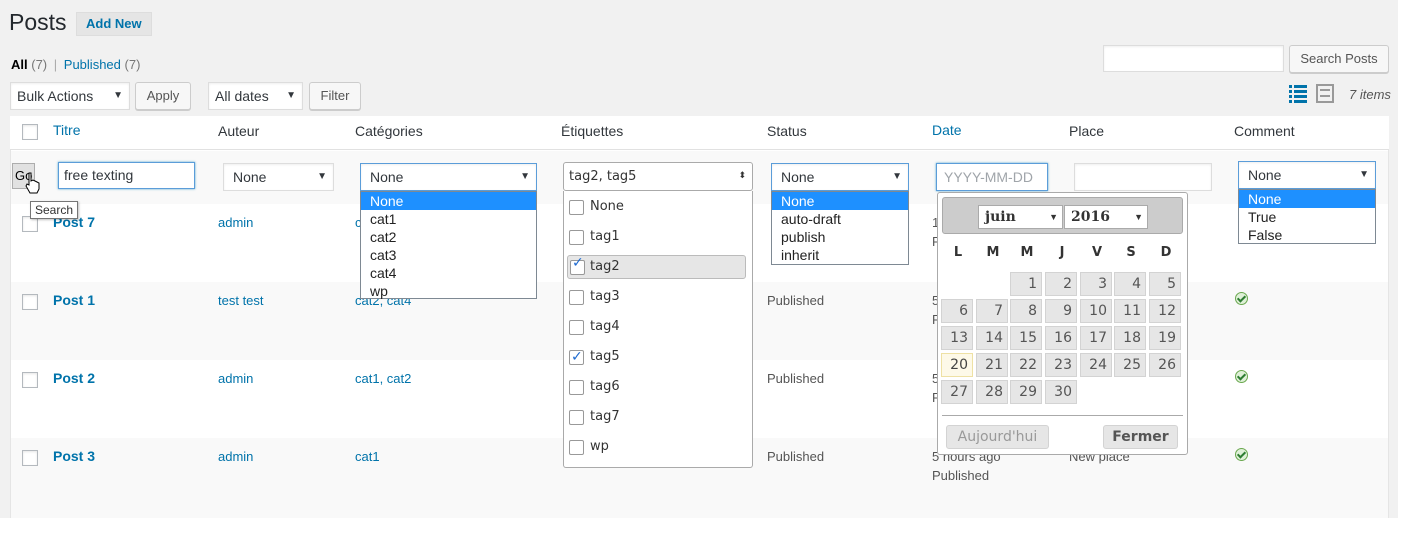 This screenshot has height=541, width=1405. I want to click on calendar-day: 17, so click(1096, 338).